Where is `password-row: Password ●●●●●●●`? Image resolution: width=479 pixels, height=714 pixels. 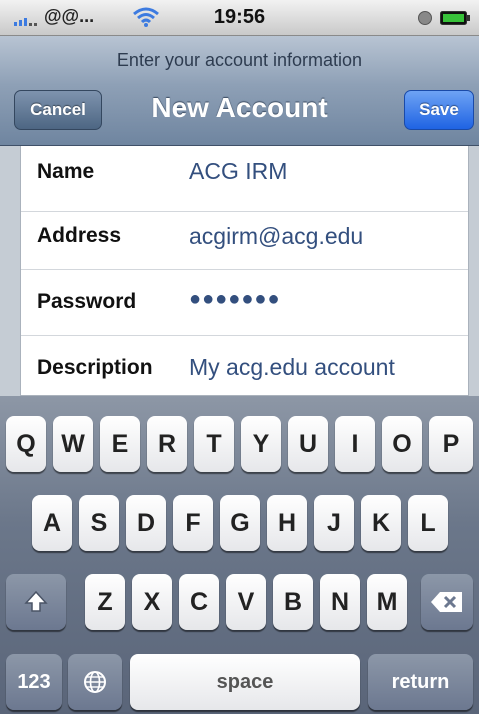
password-row: Password ●●●●●●● is located at coordinates (244, 303).